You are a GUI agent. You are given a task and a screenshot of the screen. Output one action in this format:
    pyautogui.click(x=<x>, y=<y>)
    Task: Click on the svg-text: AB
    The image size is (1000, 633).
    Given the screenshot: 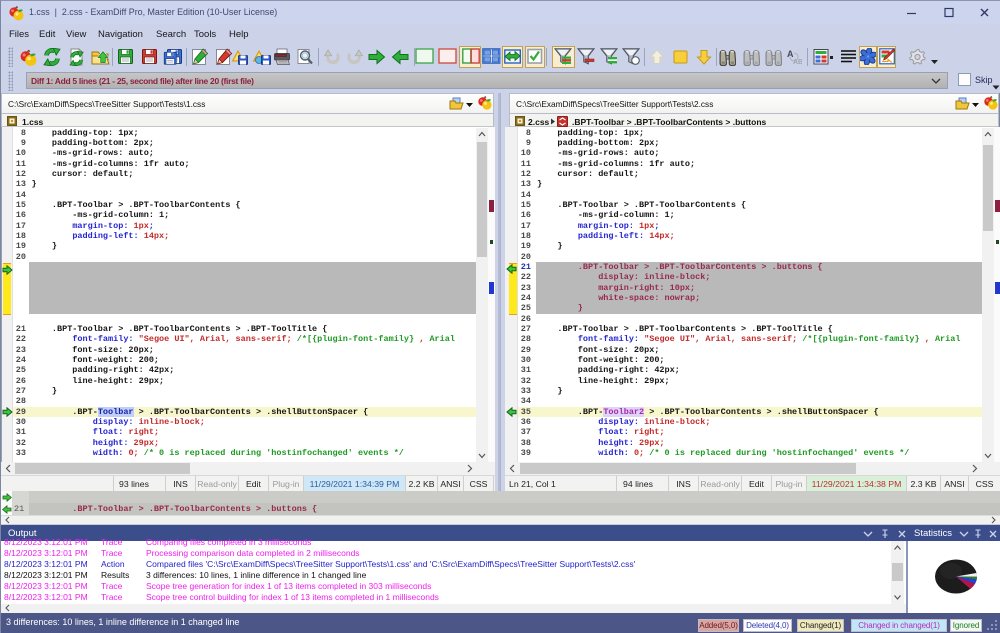 What is the action you would take?
    pyautogui.click(x=797, y=62)
    